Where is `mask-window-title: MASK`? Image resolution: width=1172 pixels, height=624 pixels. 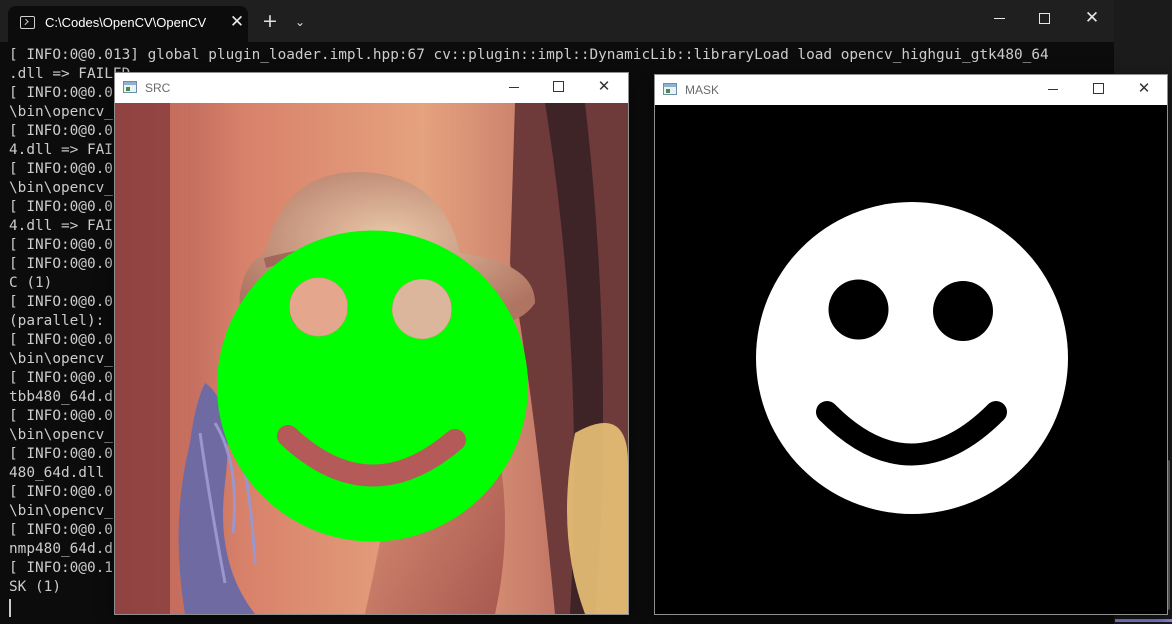
mask-window-title: MASK is located at coordinates (702, 90).